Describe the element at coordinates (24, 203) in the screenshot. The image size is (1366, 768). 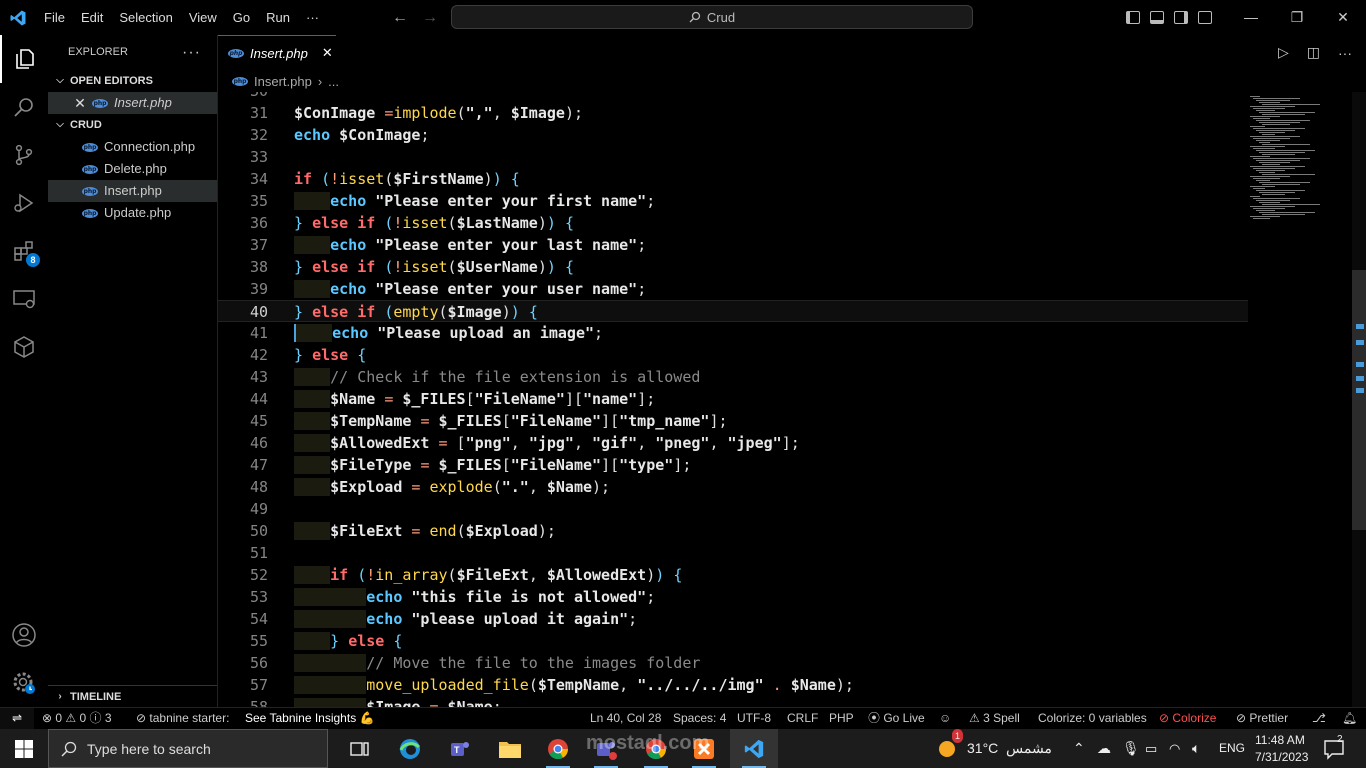
I see `run-debug-icon` at that location.